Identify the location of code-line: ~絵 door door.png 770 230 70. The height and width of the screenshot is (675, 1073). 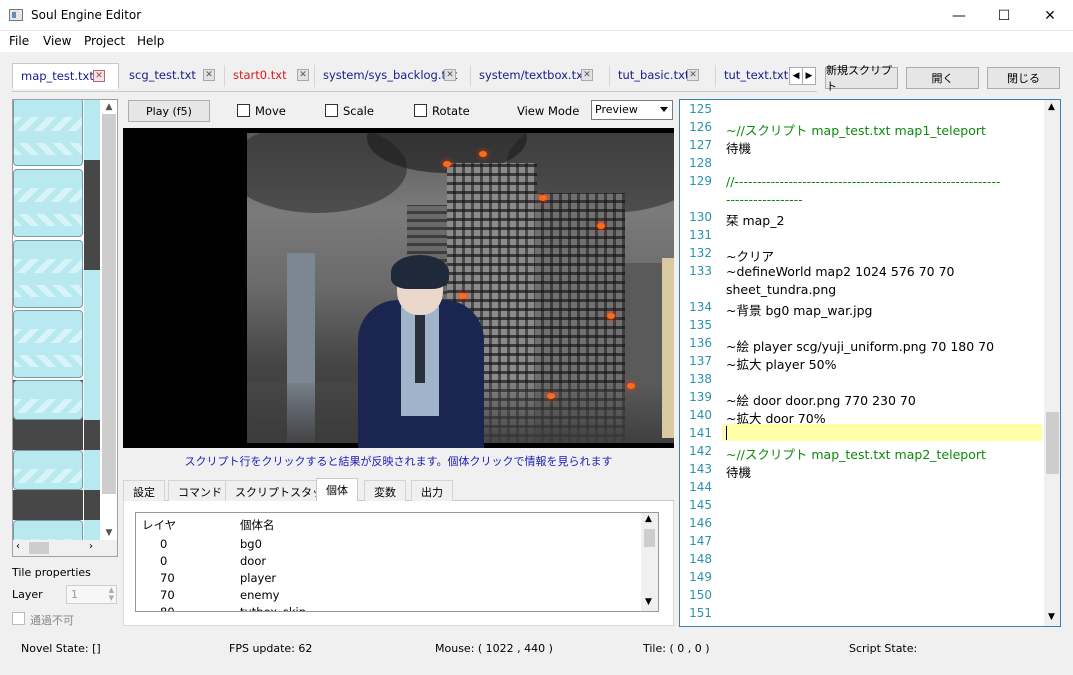
(821, 399).